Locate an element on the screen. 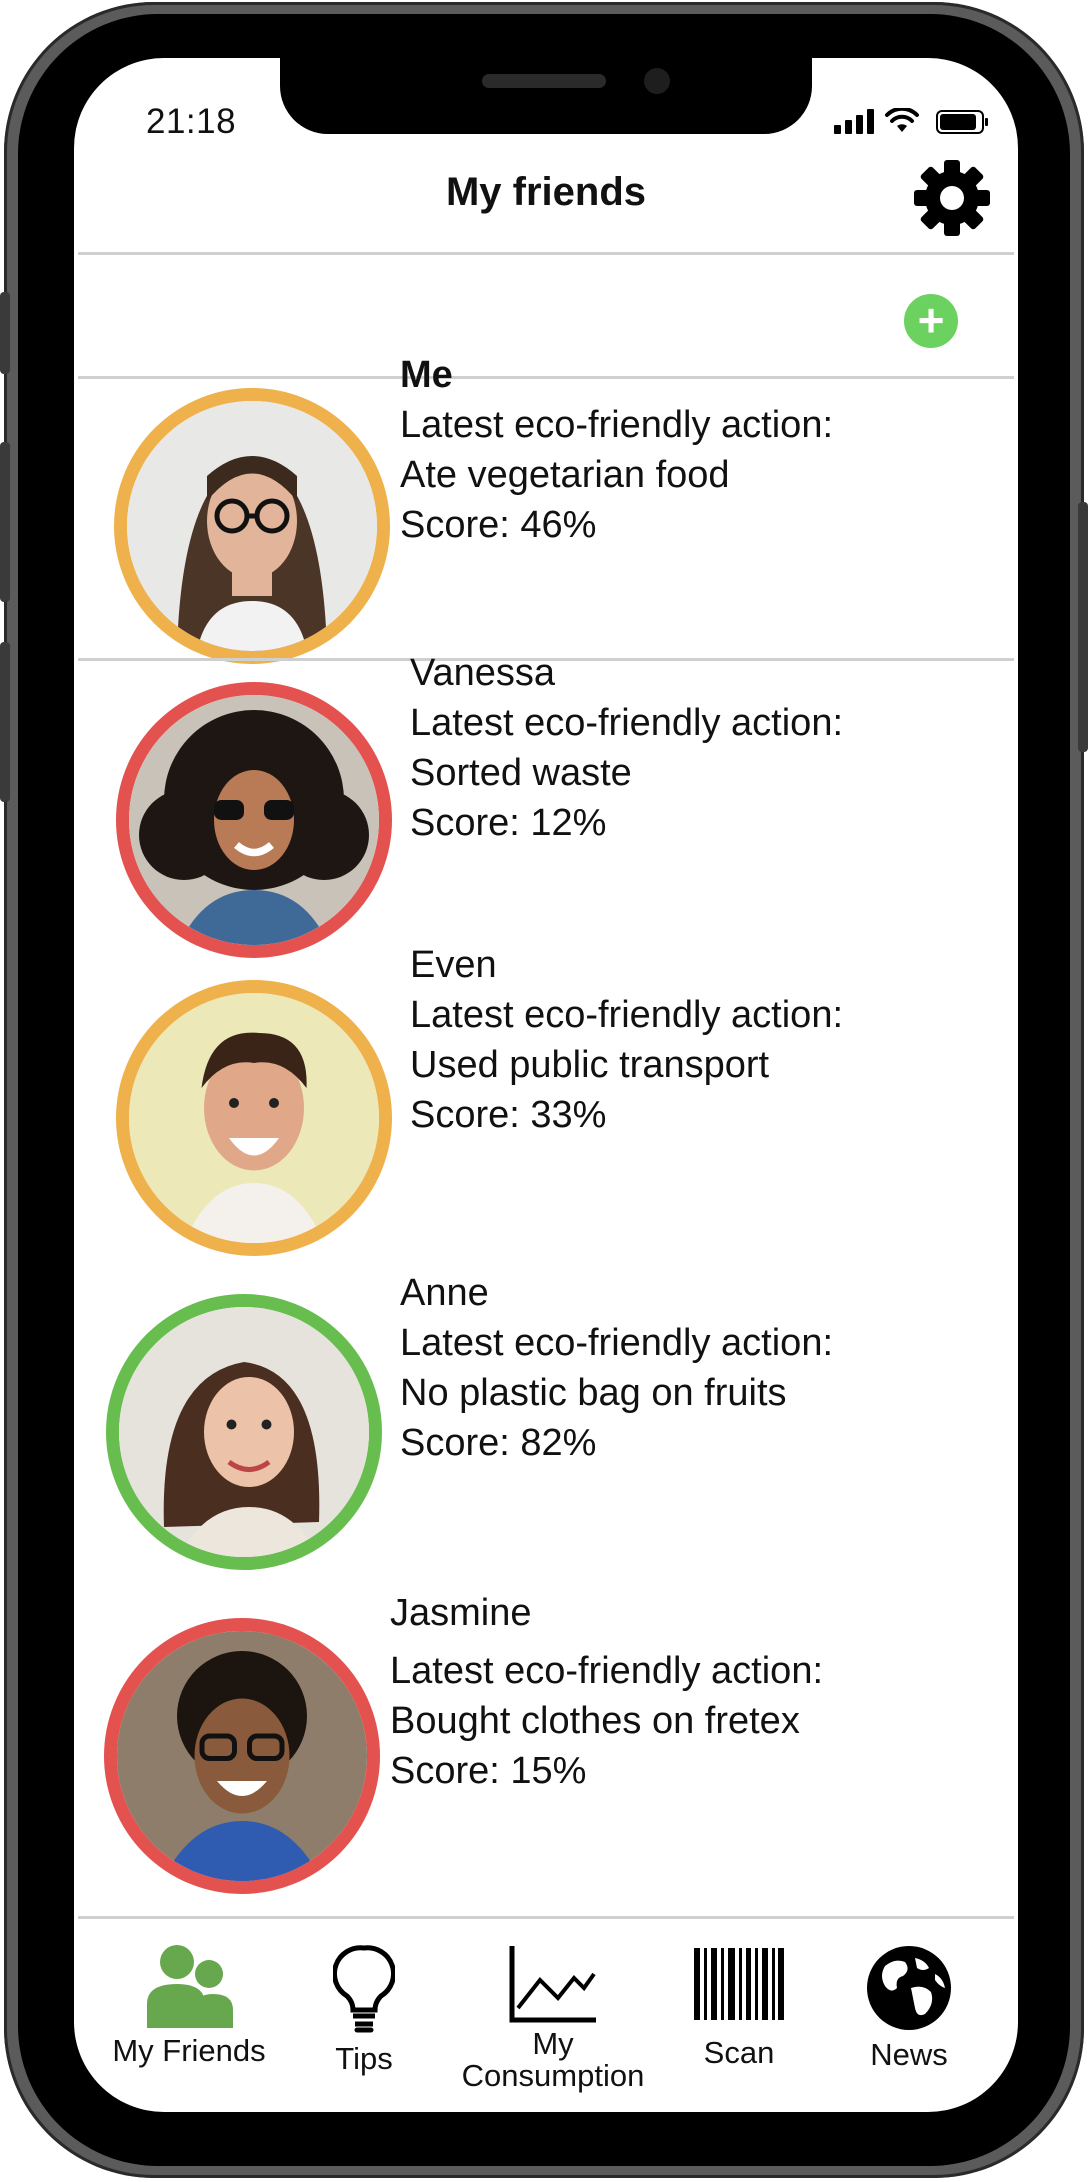 The width and height of the screenshot is (1092, 2182). plus-icon: + is located at coordinates (931, 320).